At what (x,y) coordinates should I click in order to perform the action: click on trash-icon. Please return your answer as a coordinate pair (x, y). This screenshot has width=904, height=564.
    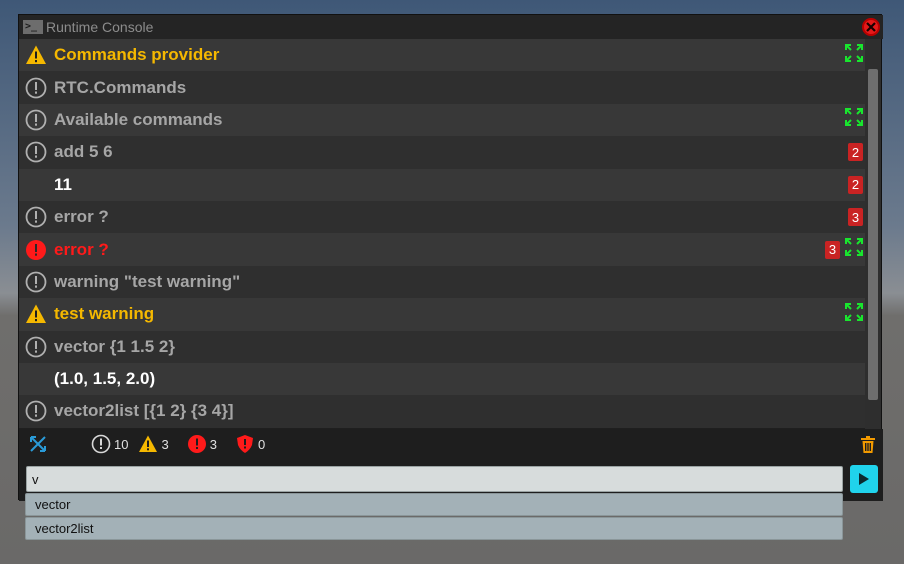
    Looking at the image, I should click on (868, 444).